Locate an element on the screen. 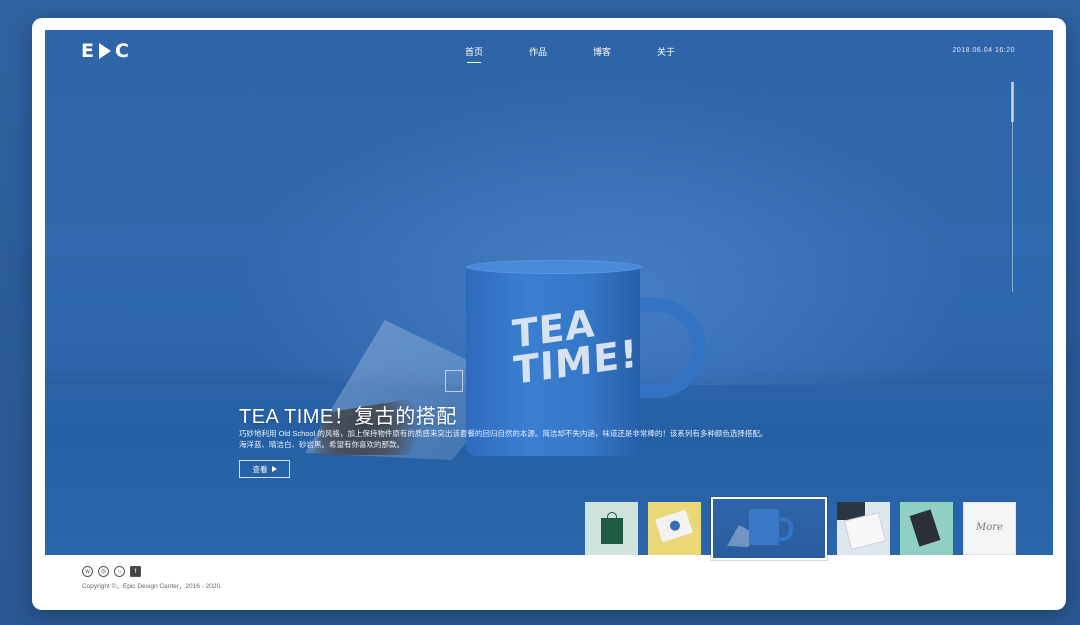  instagram-icon: ○ is located at coordinates (119, 571).